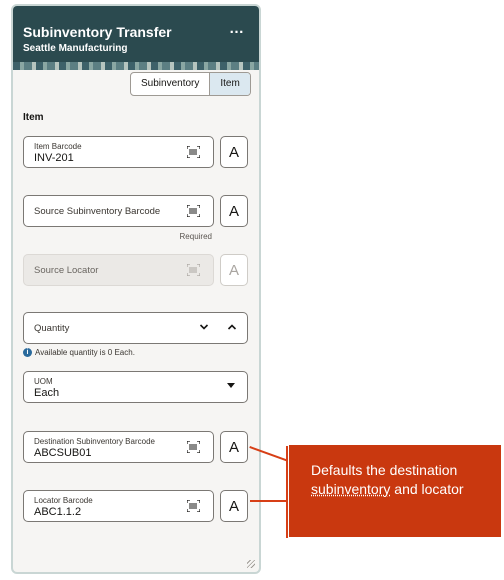 This screenshot has width=504, height=580. I want to click on callout-line-2: and locator, so click(427, 489).